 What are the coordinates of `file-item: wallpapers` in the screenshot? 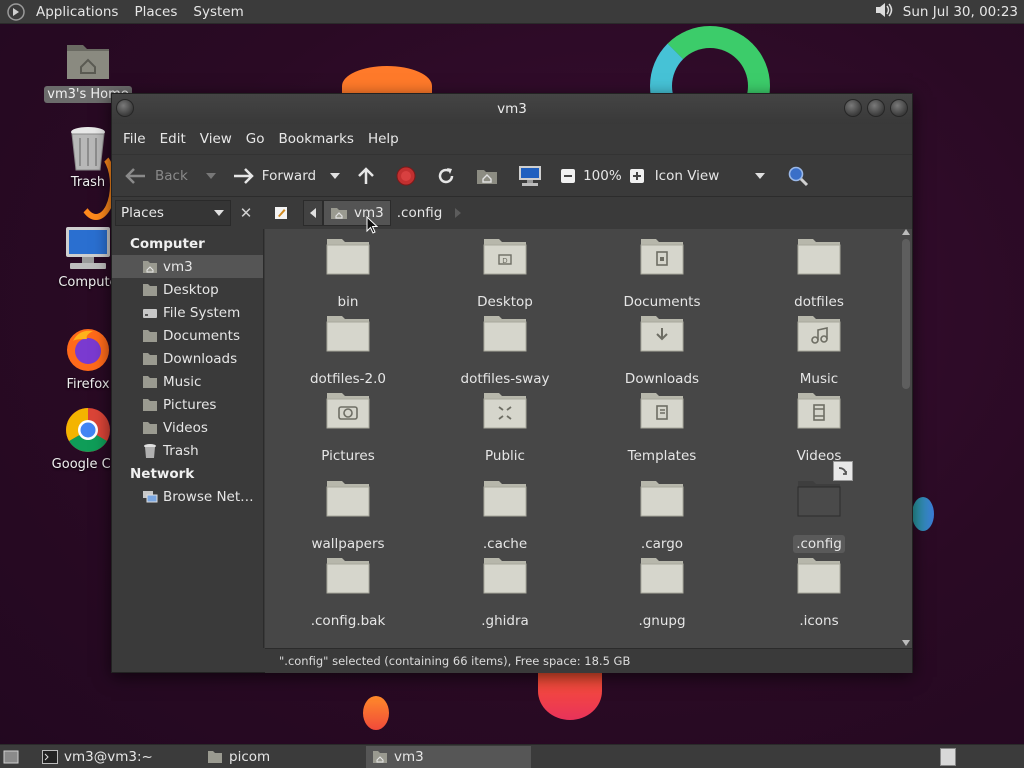 It's located at (348, 515).